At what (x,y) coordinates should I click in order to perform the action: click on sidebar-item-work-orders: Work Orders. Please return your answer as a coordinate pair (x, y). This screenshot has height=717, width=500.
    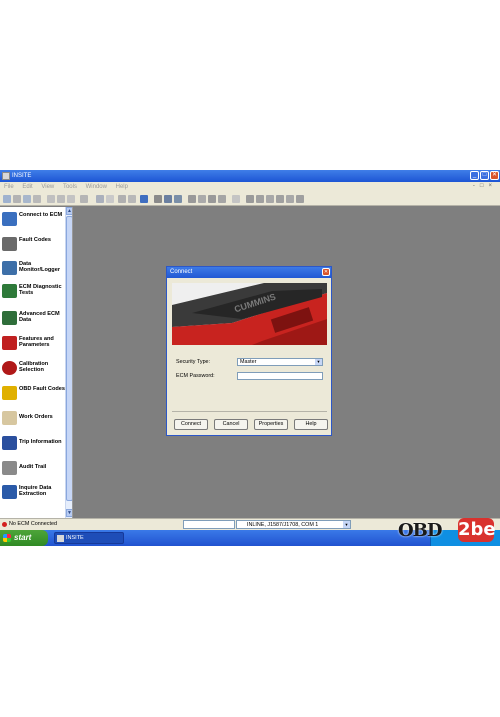
    Looking at the image, I should click on (33, 419).